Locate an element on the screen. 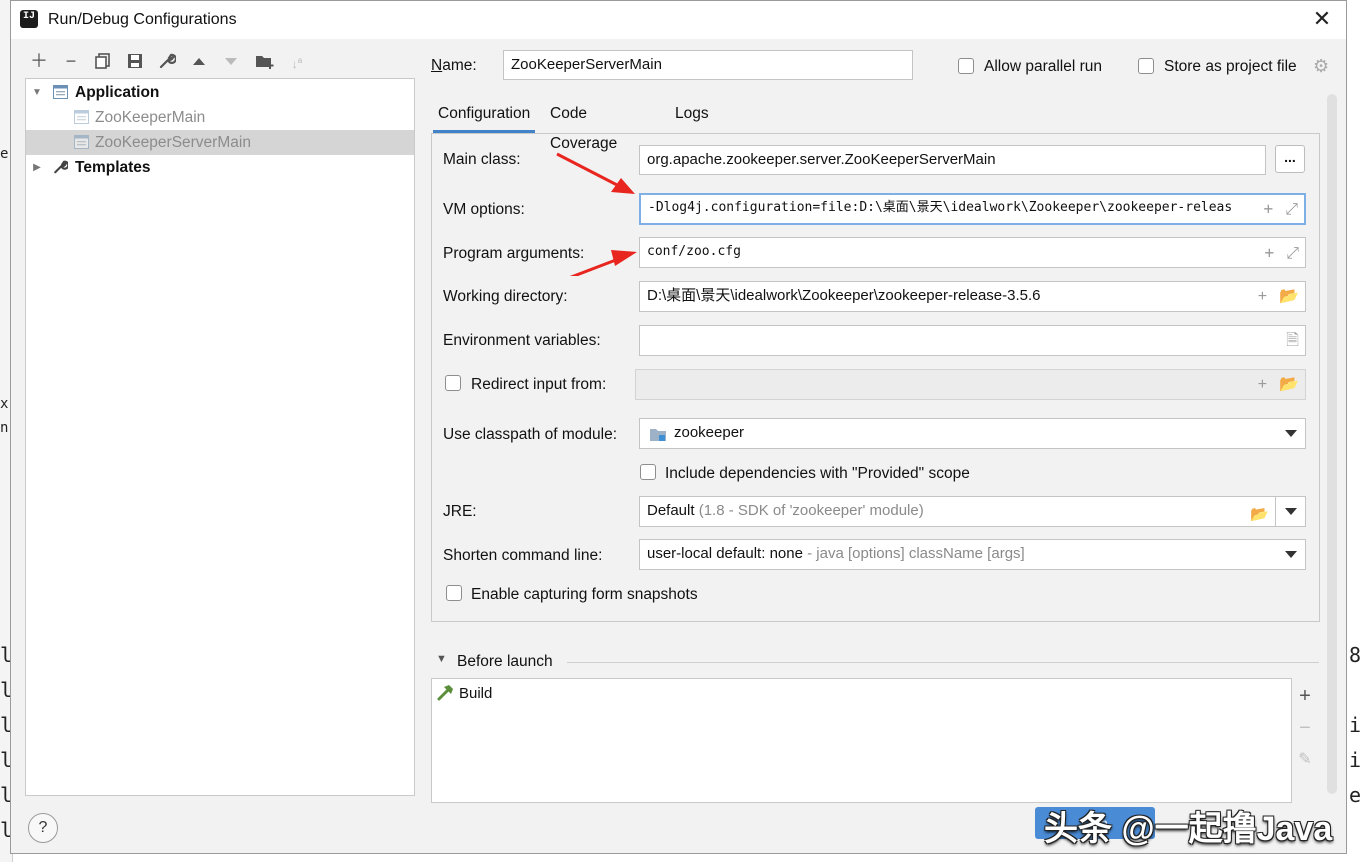 This screenshot has height=862, width=1361. snapshots-checkbox is located at coordinates (454, 593).